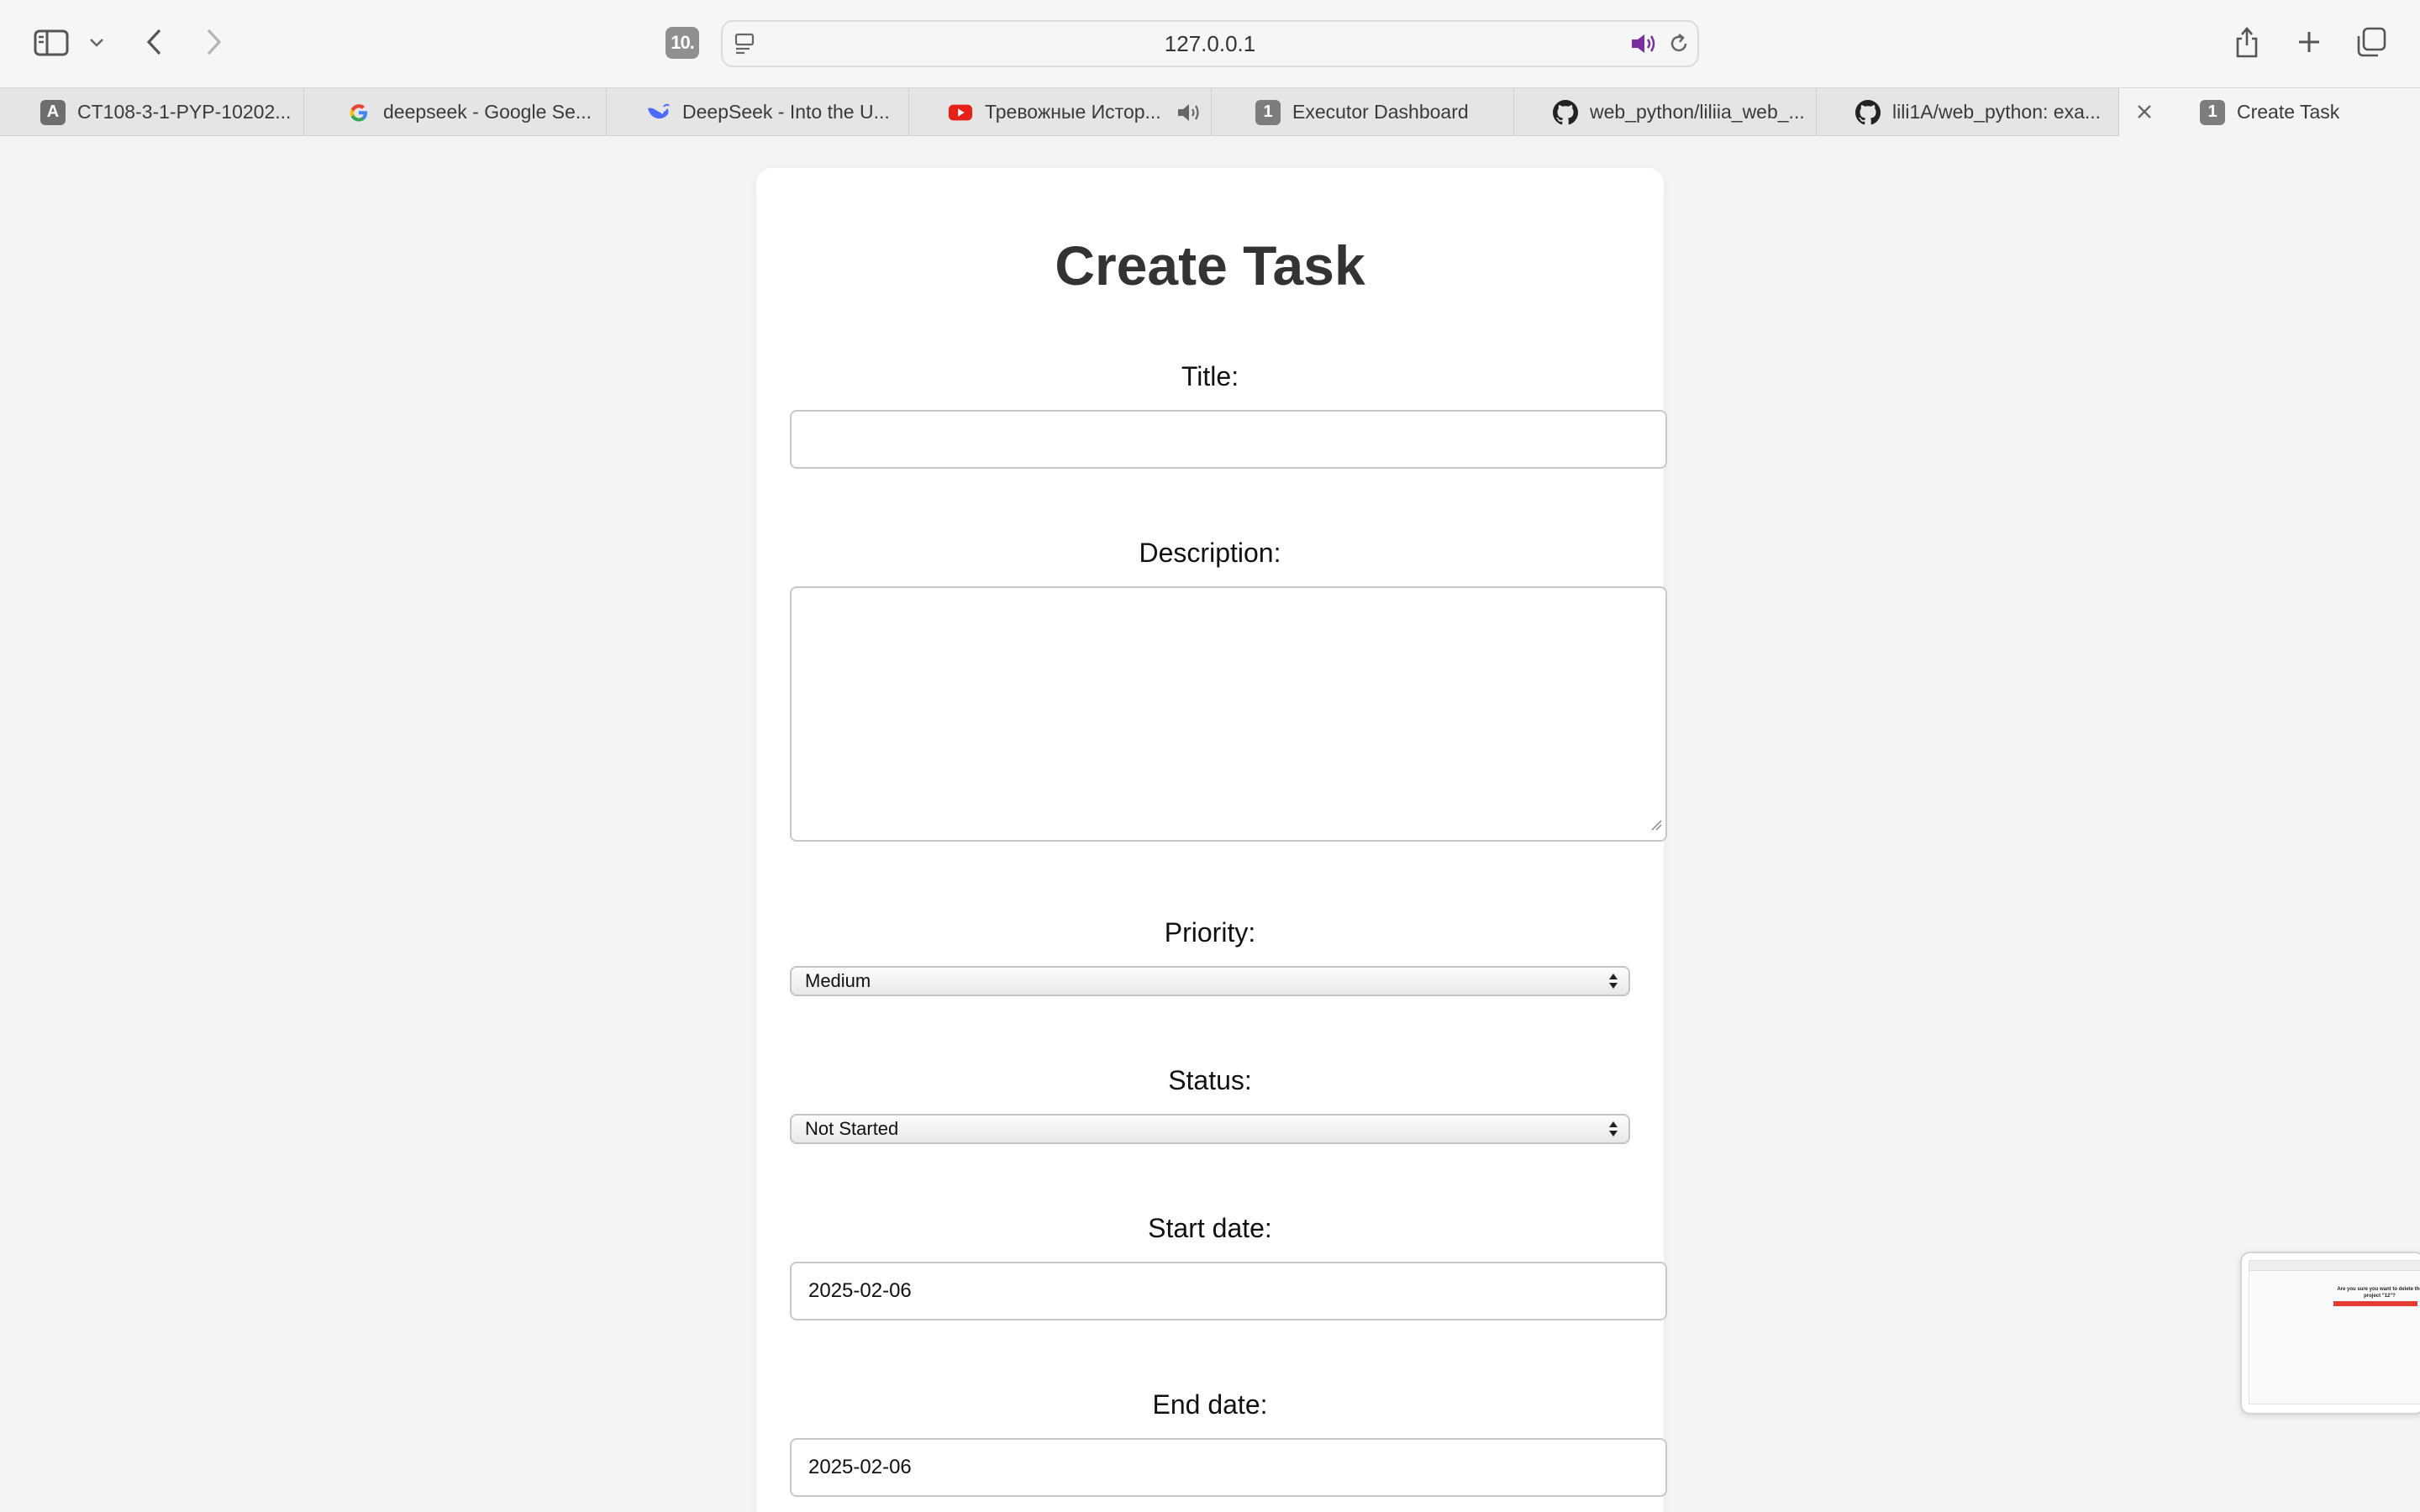 Image resolution: width=2420 pixels, height=1512 pixels. I want to click on url-text: 127.0.0.1, so click(1210, 44).